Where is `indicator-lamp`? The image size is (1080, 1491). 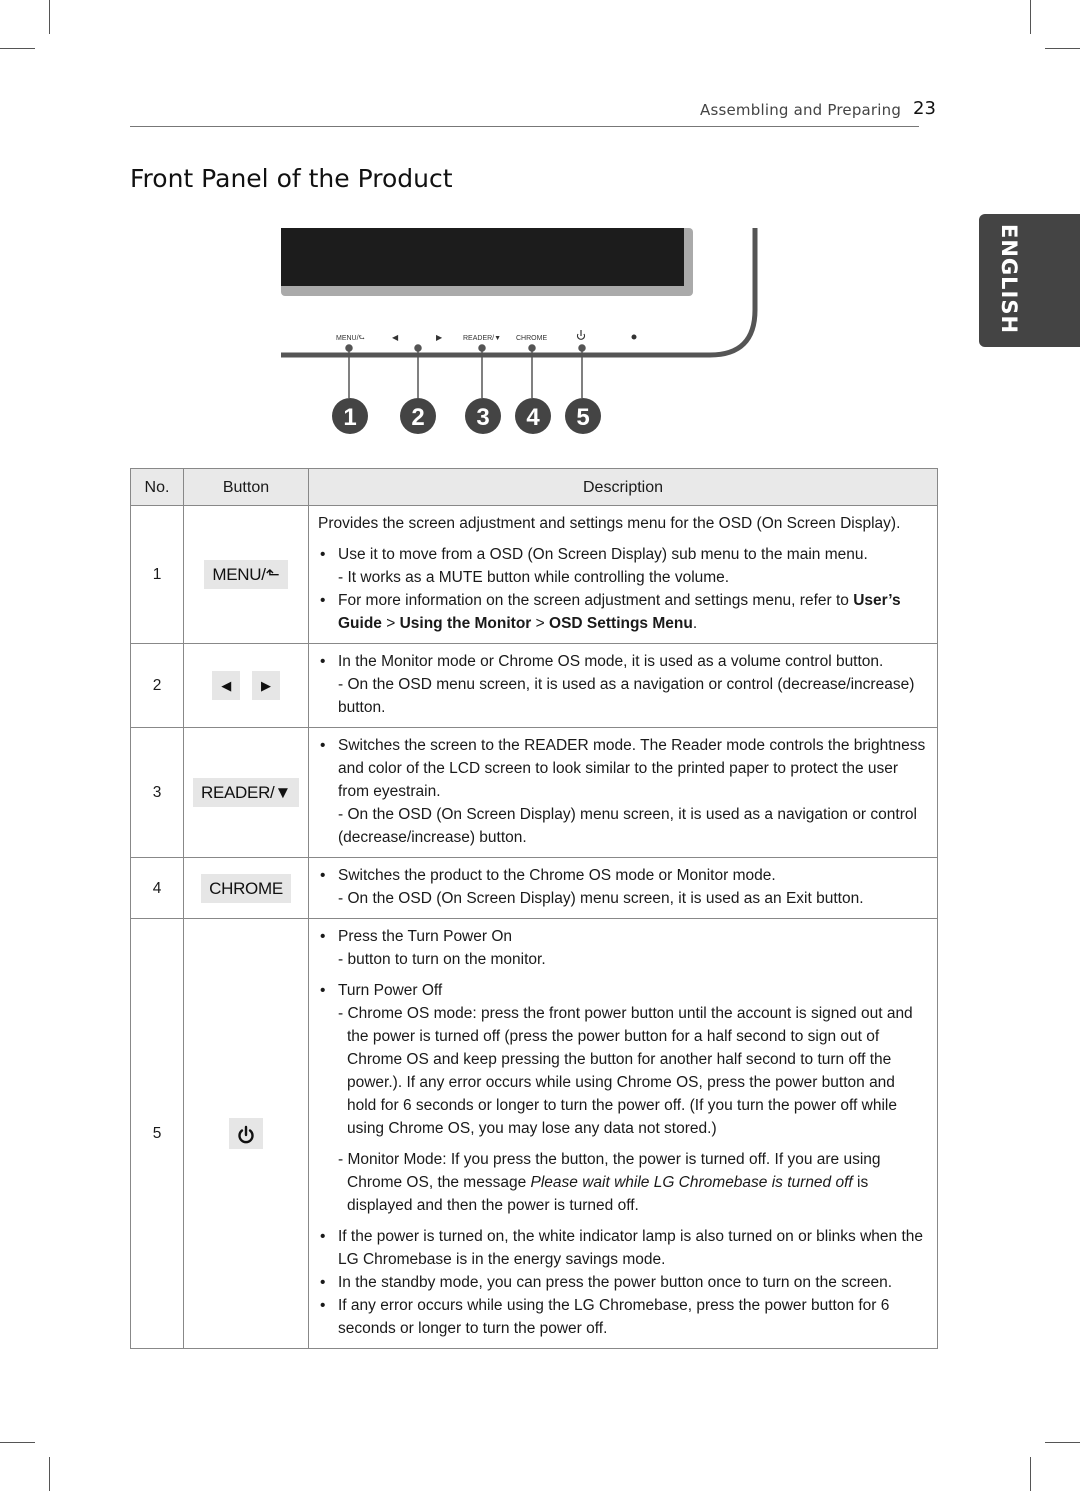
indicator-lamp is located at coordinates (634, 337).